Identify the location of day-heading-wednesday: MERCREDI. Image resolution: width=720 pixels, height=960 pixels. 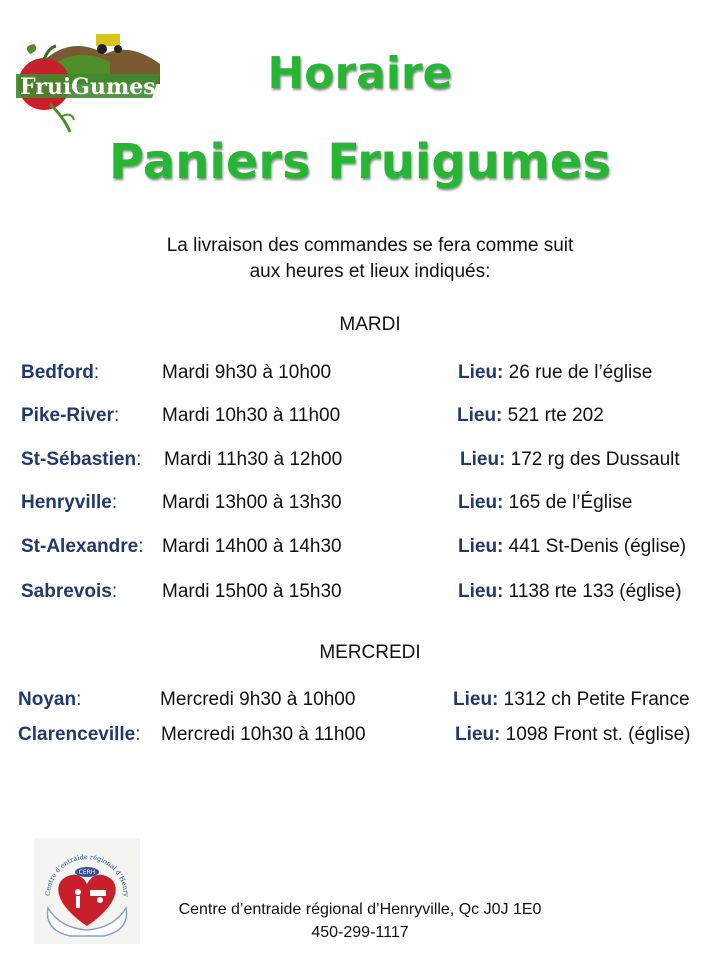
(370, 652).